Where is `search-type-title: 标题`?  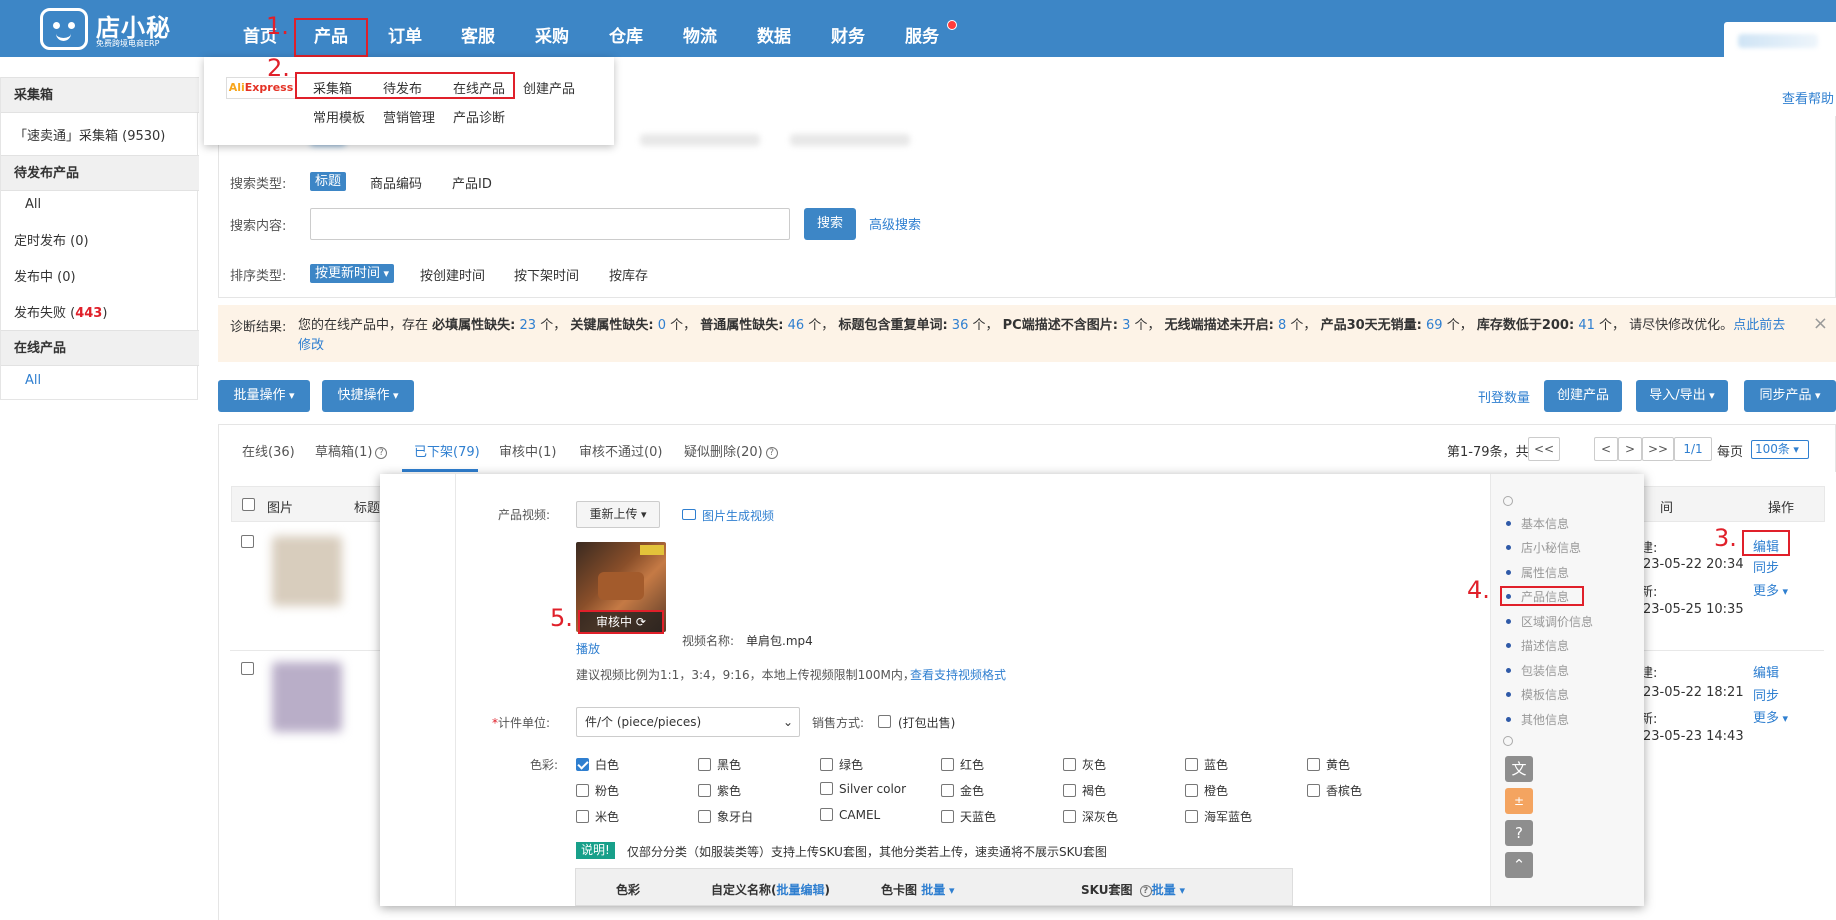
search-type-title: 标题 is located at coordinates (328, 181).